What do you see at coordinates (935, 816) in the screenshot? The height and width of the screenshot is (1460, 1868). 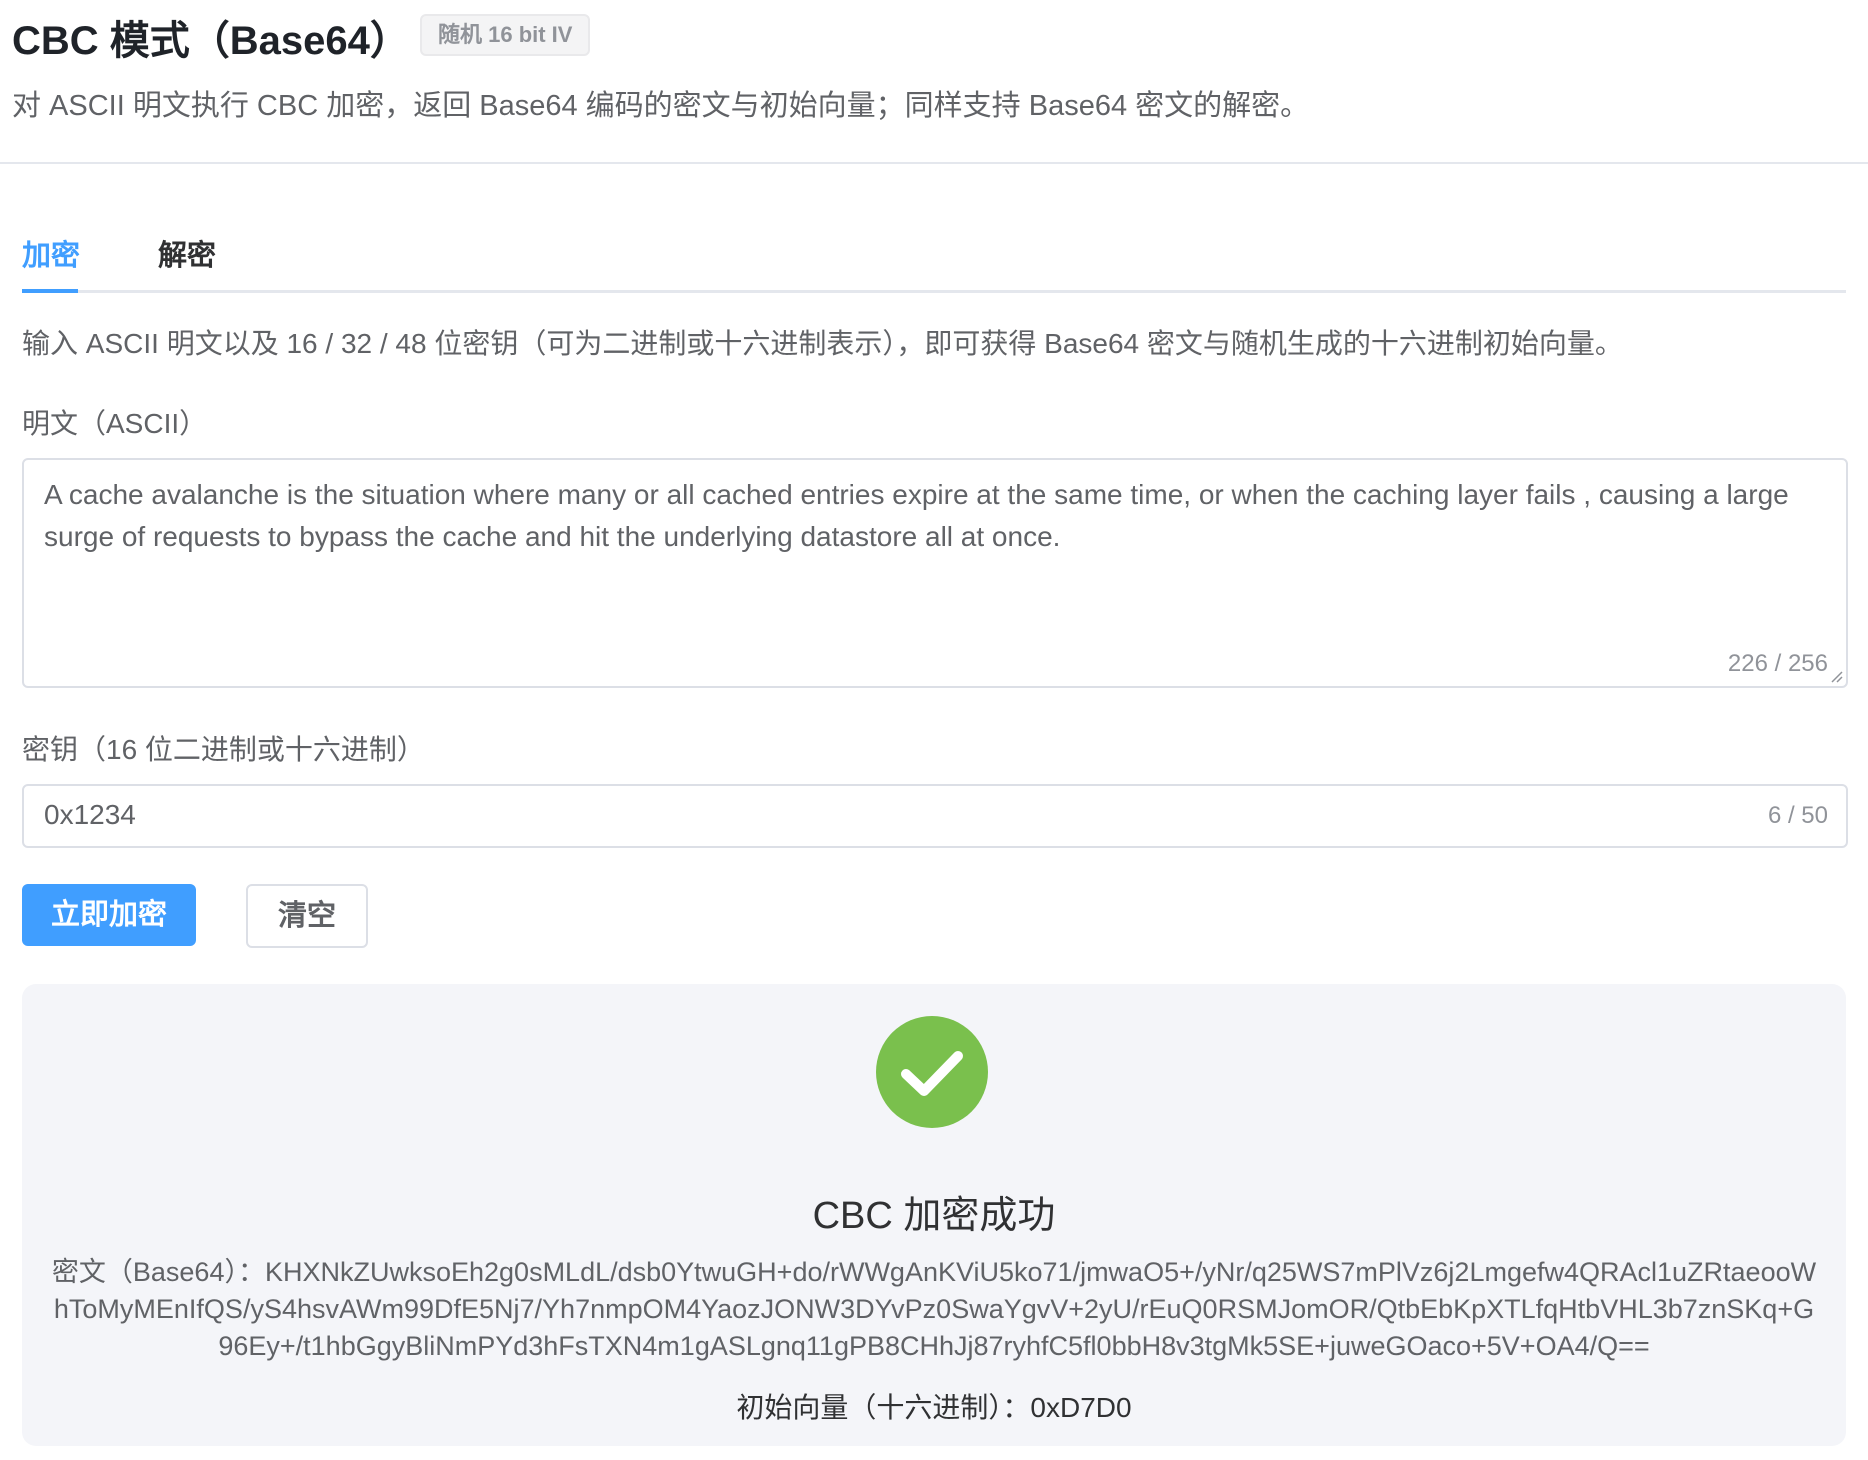 I see `key-input: 0x1234 6 / 50` at bounding box center [935, 816].